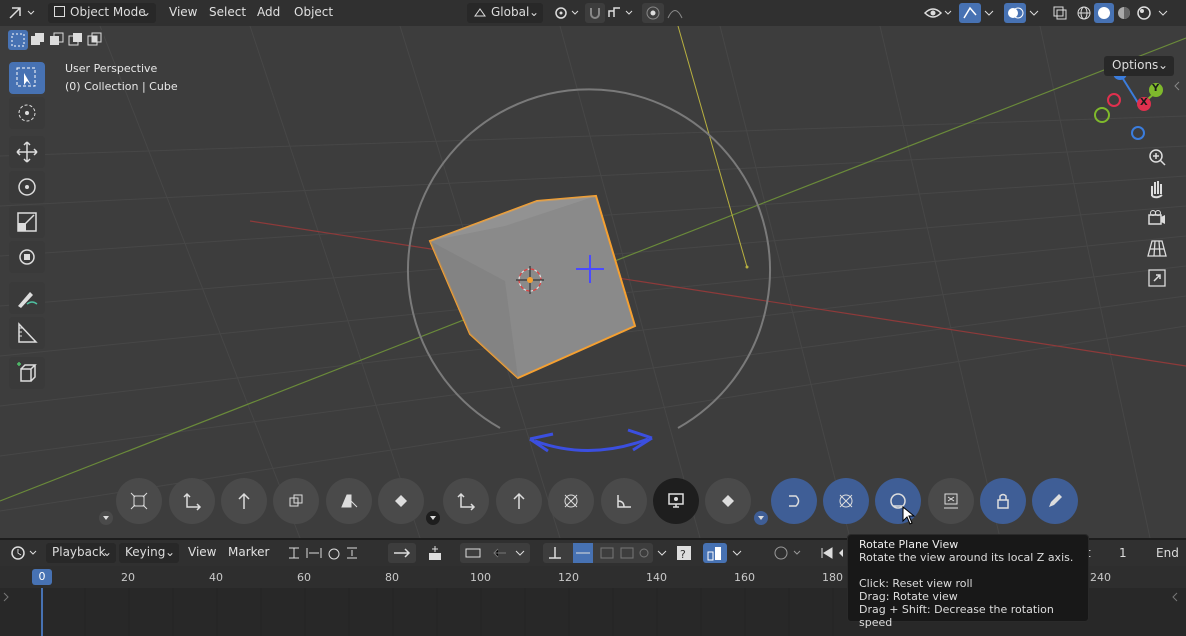 This screenshot has height=636, width=1186. I want to click on sync-button, so click(402, 553).